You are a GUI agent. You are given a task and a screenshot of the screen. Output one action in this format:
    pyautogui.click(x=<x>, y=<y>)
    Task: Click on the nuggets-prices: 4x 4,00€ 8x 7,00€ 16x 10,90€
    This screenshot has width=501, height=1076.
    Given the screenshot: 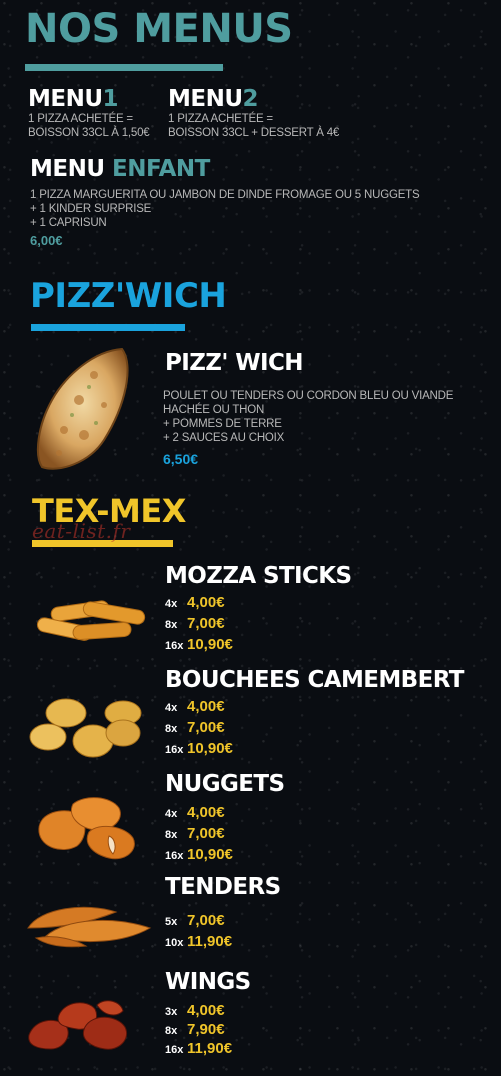 What is the action you would take?
    pyautogui.click(x=199, y=833)
    